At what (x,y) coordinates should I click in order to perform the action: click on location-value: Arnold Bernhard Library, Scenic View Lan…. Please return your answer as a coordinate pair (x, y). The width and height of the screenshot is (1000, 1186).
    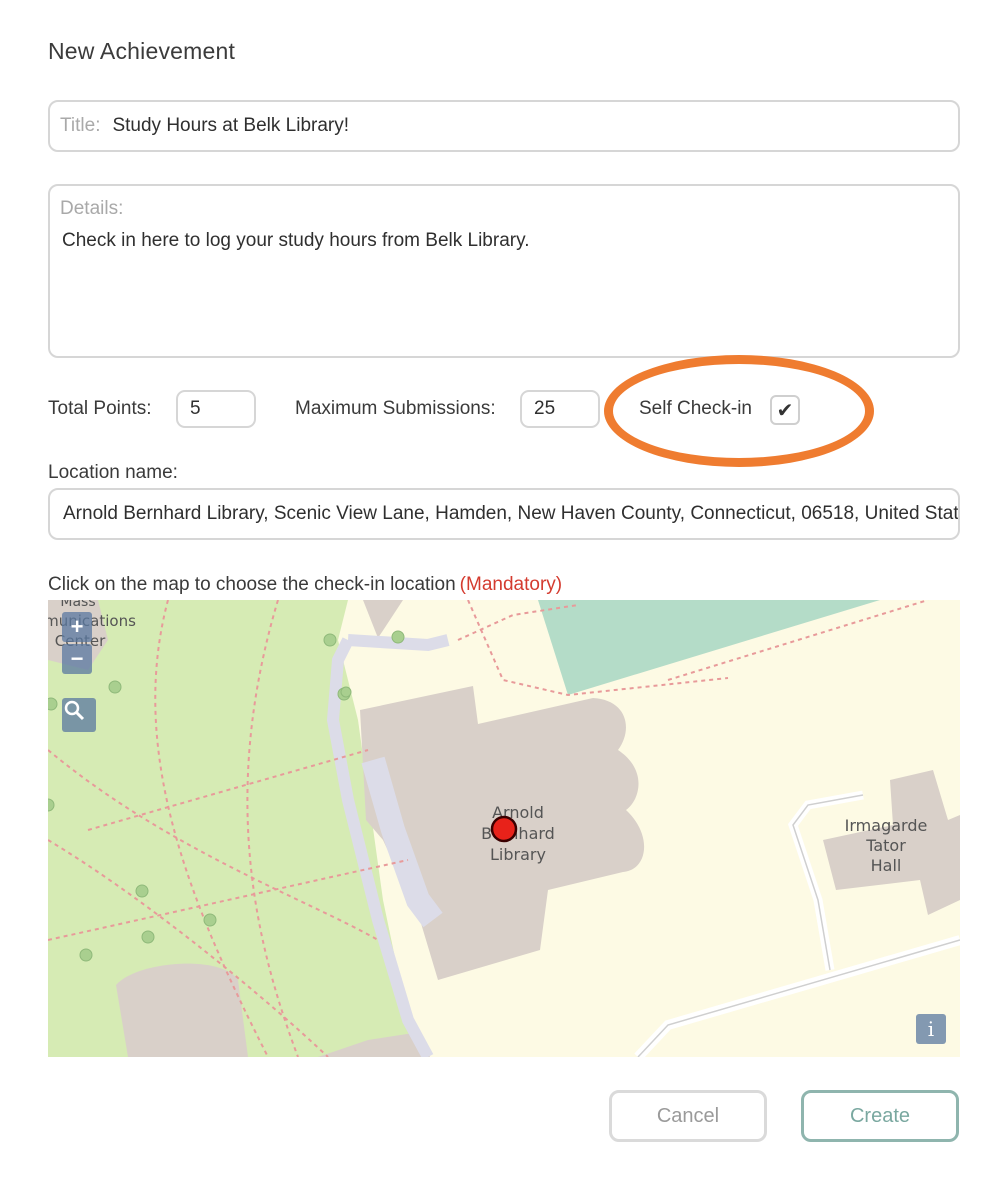
    Looking at the image, I should click on (510, 514).